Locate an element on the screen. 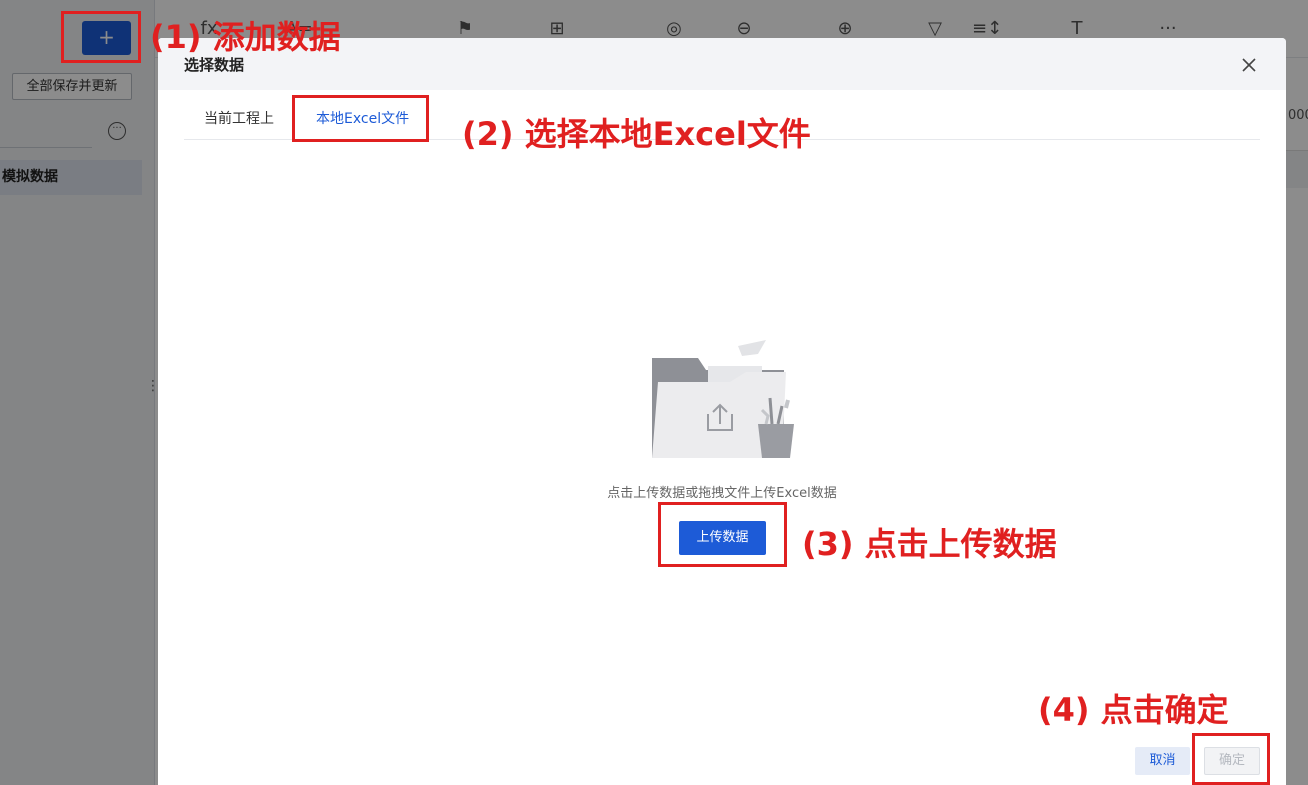 Image resolution: width=1308 pixels, height=785 pixels. annotation-step3: (3) 点击上传数据 is located at coordinates (929, 544).